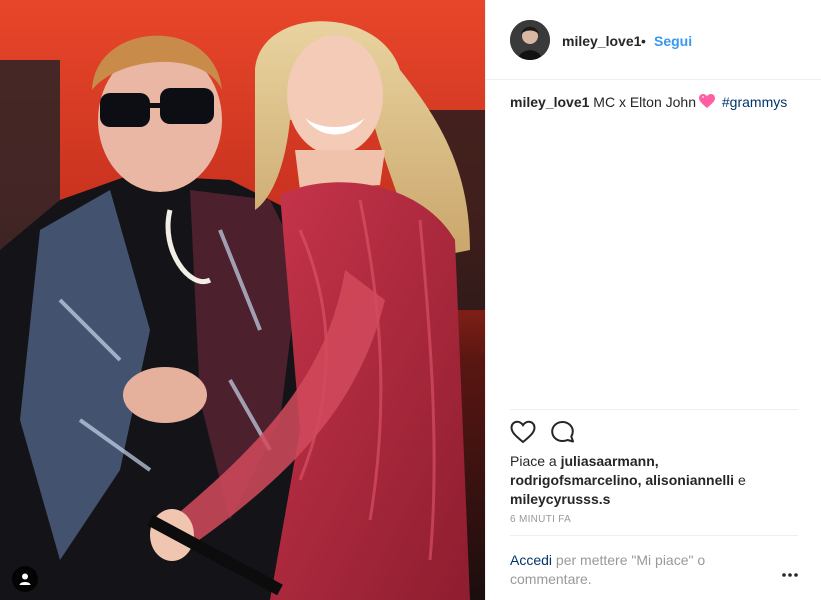 This screenshot has height=600, width=821. I want to click on post-timestamp: 6 MINUTI FA, so click(540, 519).